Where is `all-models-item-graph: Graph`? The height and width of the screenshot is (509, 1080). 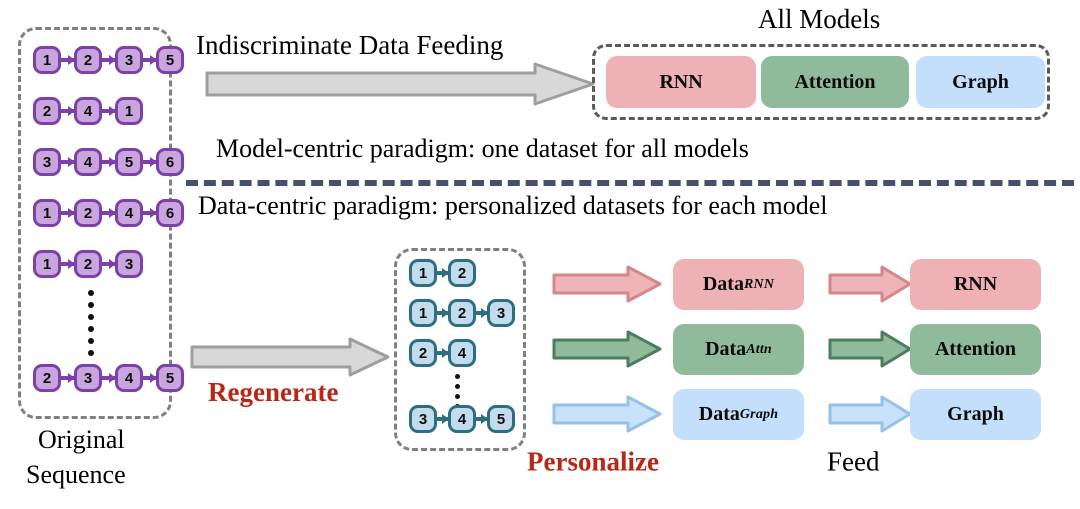
all-models-item-graph: Graph is located at coordinates (980, 82).